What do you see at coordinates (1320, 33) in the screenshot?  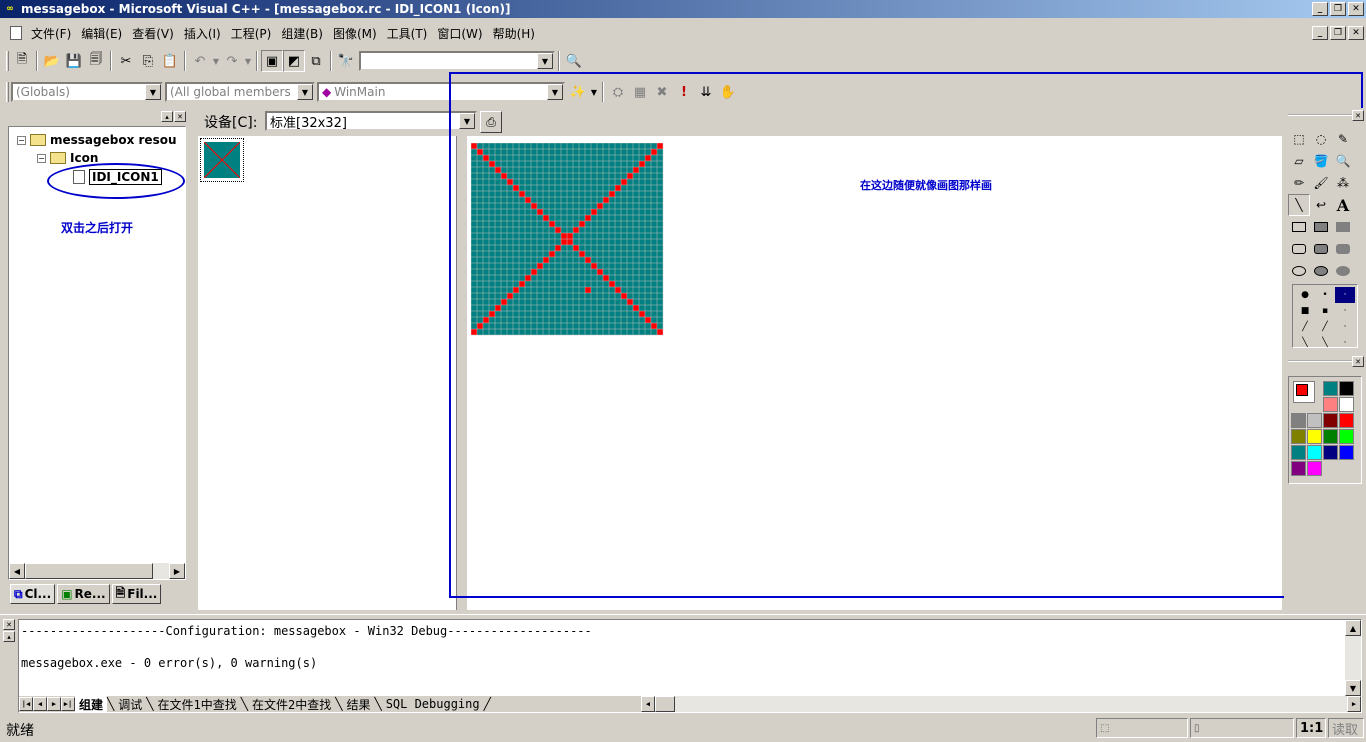 I see `doc-minimize-button: _` at bounding box center [1320, 33].